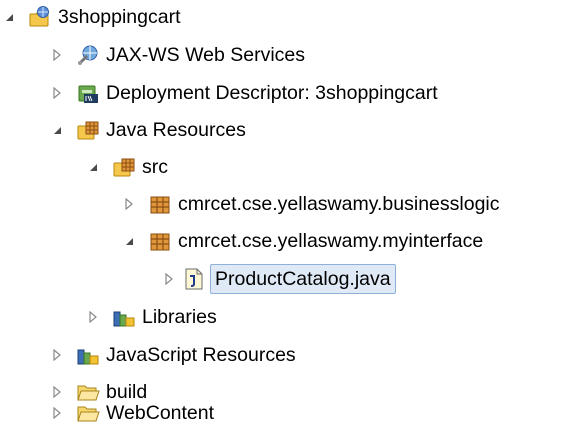  What do you see at coordinates (179, 317) in the screenshot?
I see `tree-item-label: Libraries` at bounding box center [179, 317].